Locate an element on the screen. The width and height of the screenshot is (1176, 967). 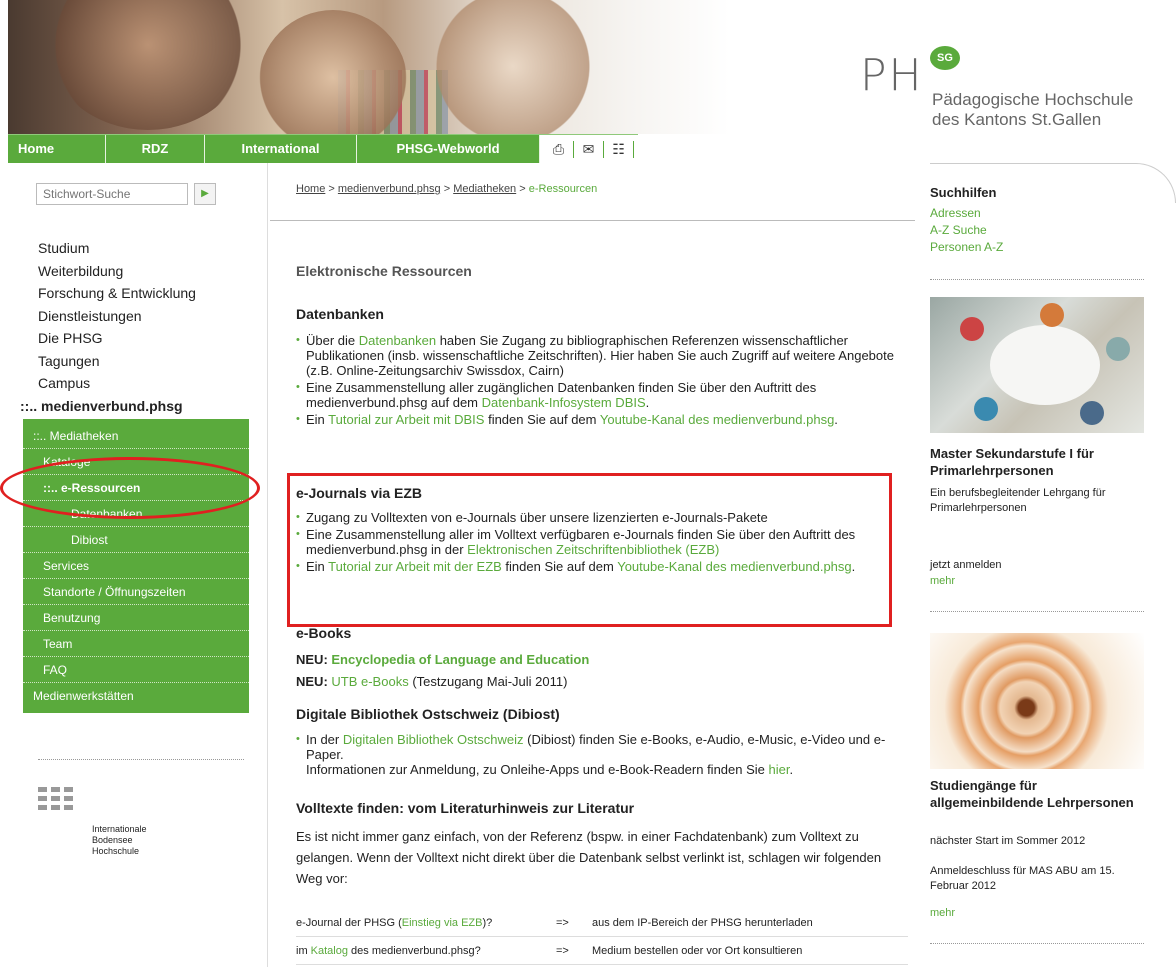
arrow-right-icon: ▶ is located at coordinates (205, 193).